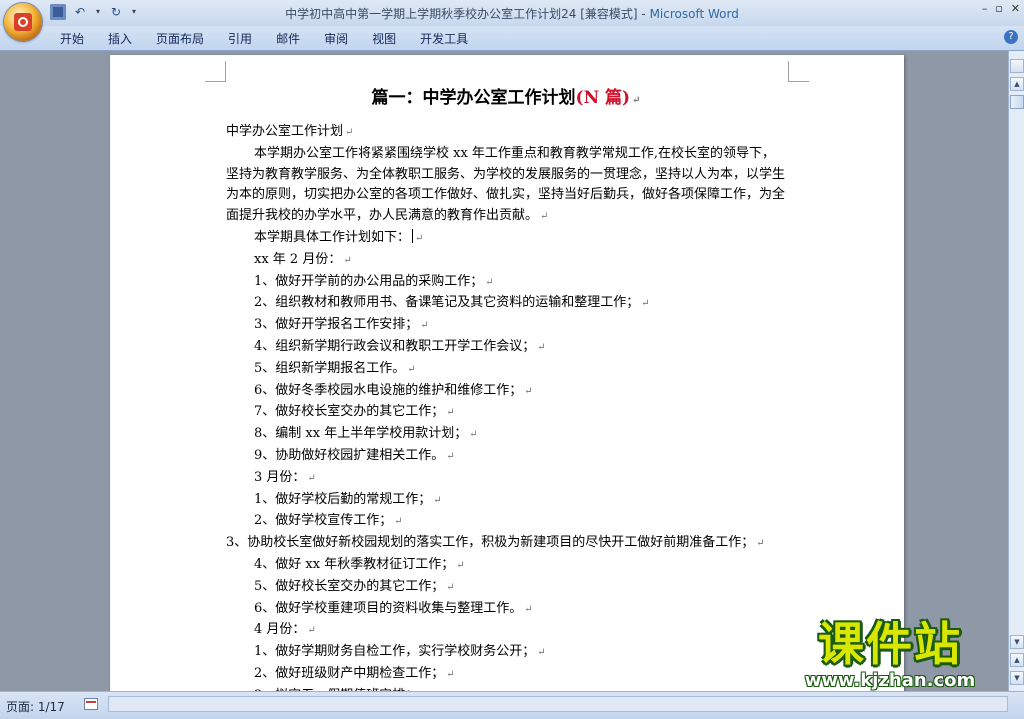 The width and height of the screenshot is (1024, 719). What do you see at coordinates (890, 644) in the screenshot?
I see `watermark-title: 课件站` at bounding box center [890, 644].